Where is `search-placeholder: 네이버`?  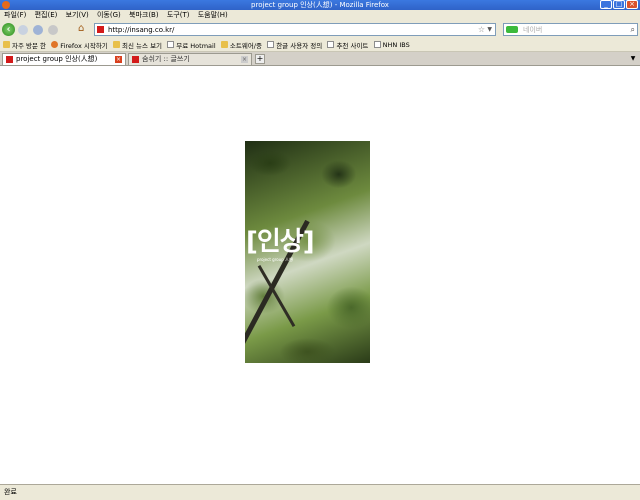 search-placeholder: 네이버 is located at coordinates (532, 30).